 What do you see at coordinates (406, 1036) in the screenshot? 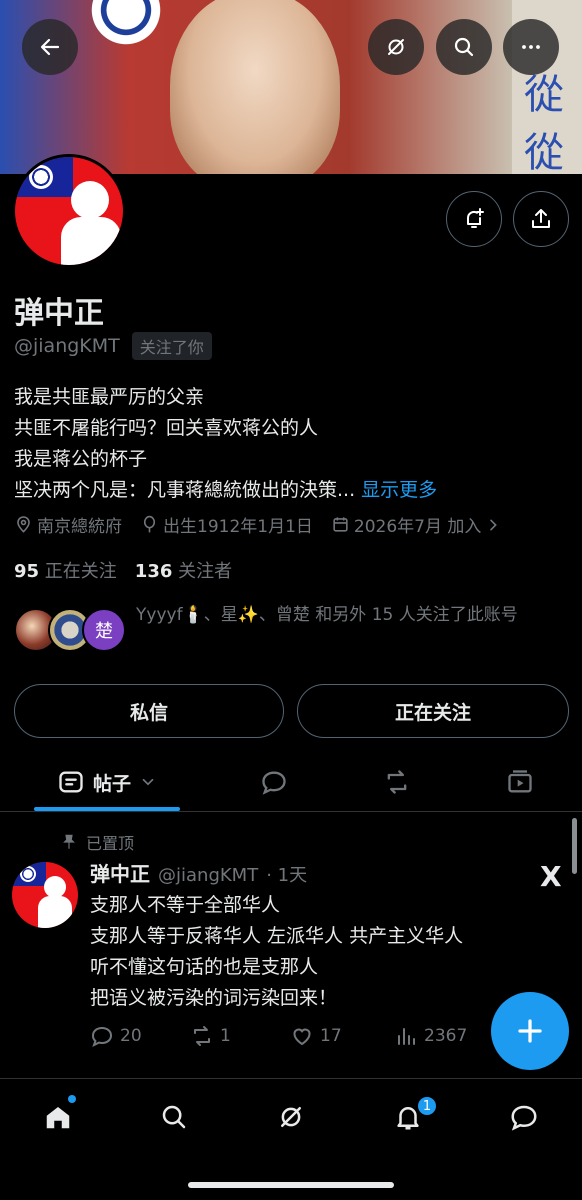
I see `chart-bars-icon` at bounding box center [406, 1036].